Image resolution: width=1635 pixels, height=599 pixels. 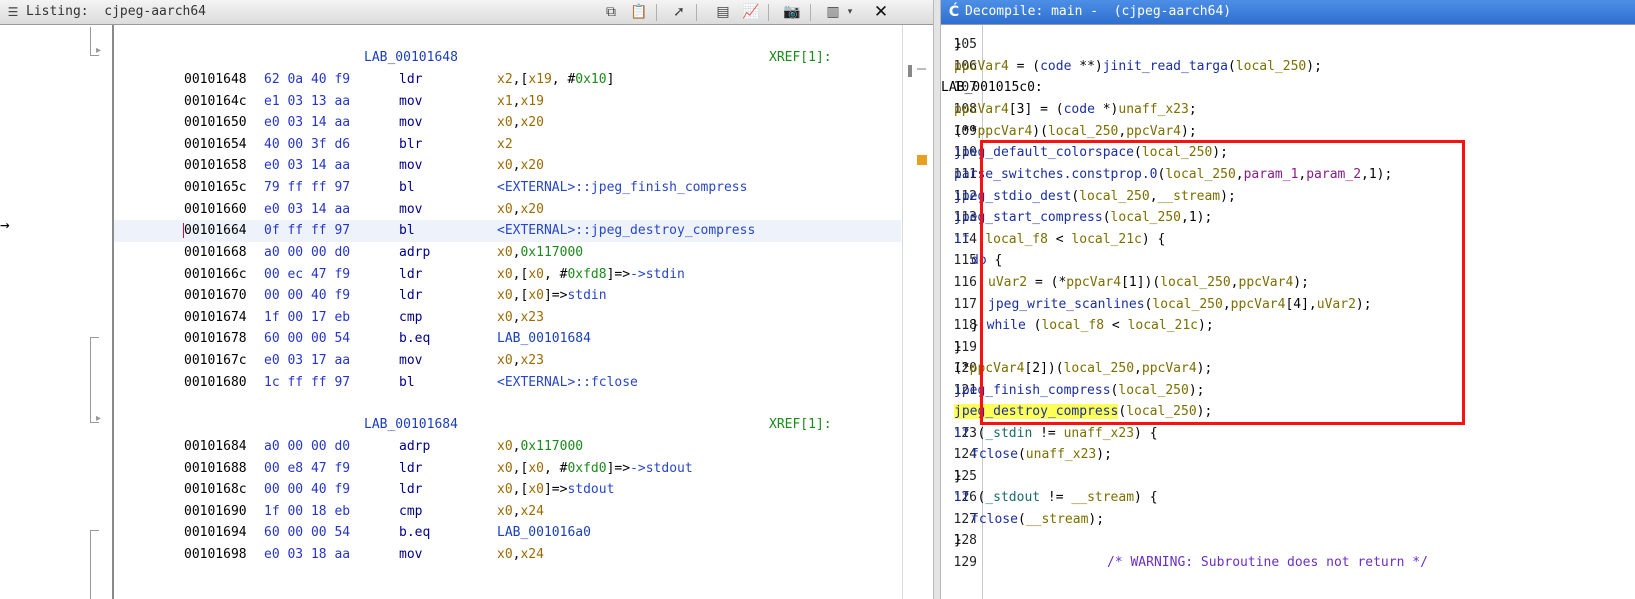 I want to click on instruction-operands: <EXTERNAL>::fclose, so click(x=567, y=383).